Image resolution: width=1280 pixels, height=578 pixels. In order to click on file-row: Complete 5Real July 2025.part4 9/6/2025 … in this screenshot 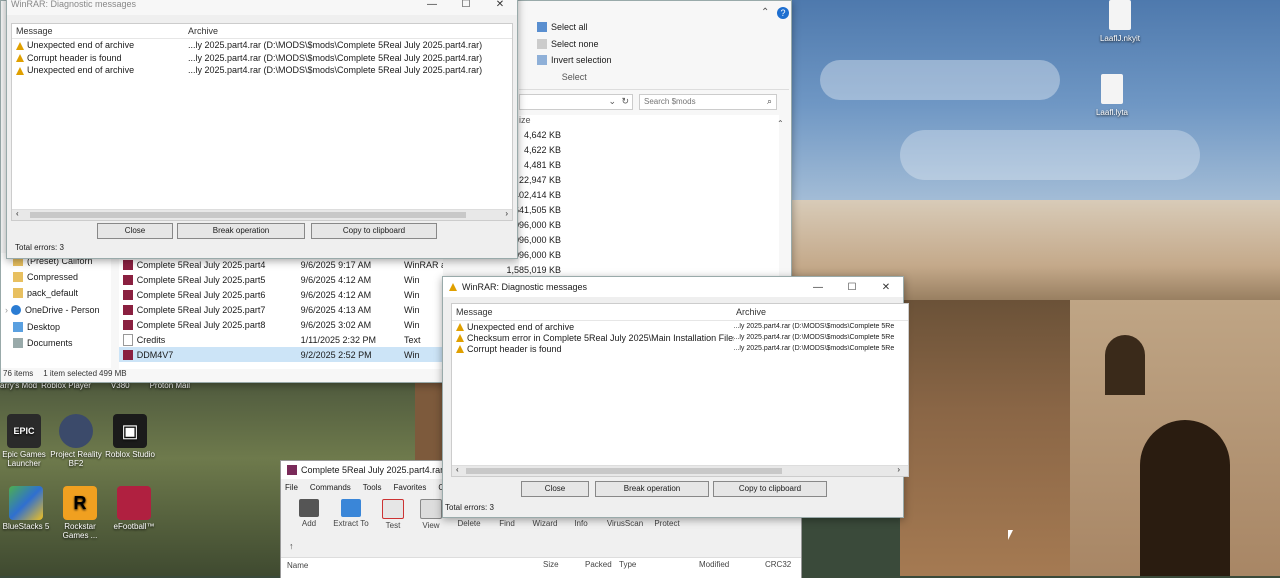, I will do `click(281, 264)`.